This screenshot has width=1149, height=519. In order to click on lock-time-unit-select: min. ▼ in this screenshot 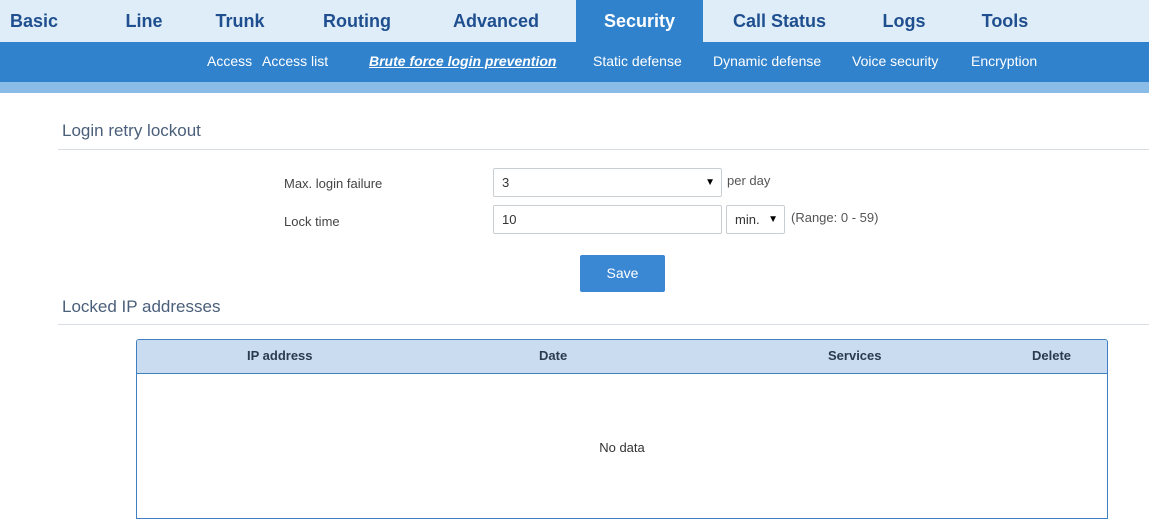, I will do `click(755, 219)`.